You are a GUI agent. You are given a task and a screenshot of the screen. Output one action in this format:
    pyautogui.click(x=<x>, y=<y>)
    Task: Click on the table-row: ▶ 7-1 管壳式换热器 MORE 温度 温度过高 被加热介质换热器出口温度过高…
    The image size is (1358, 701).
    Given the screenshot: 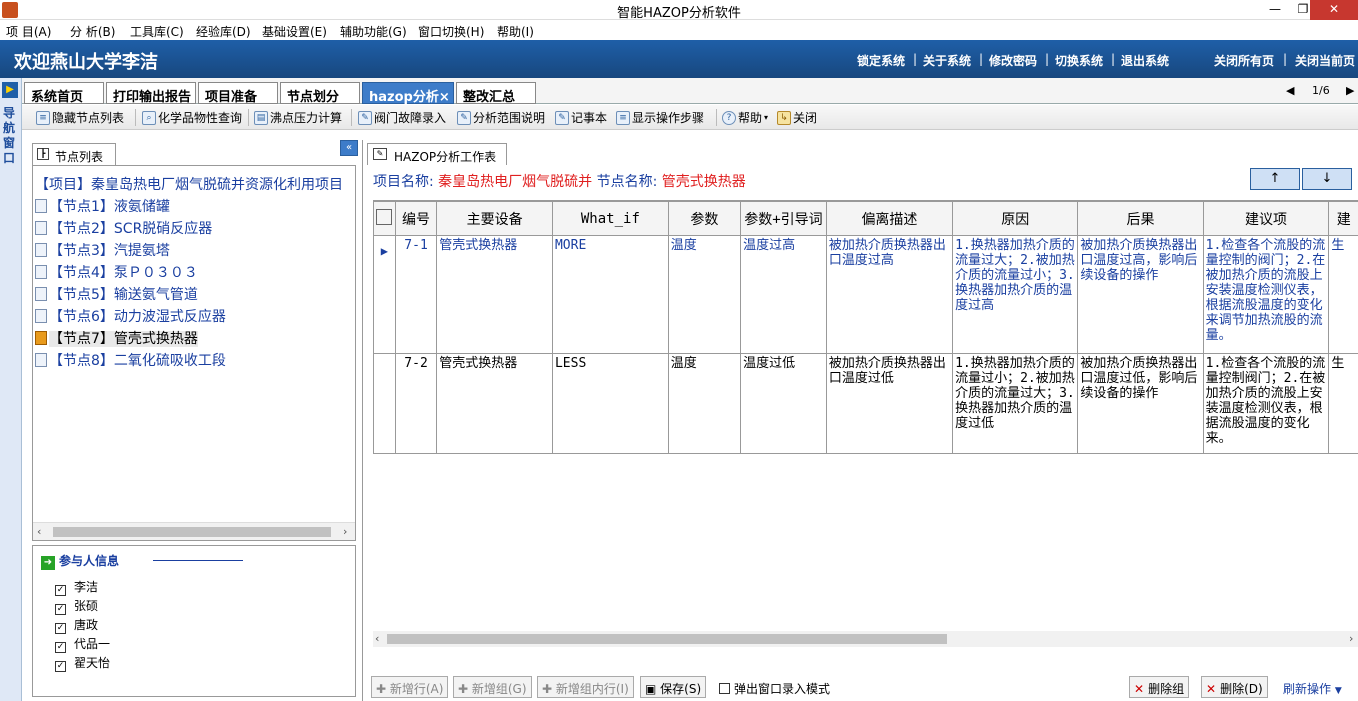 What is the action you would take?
    pyautogui.click(x=865, y=294)
    